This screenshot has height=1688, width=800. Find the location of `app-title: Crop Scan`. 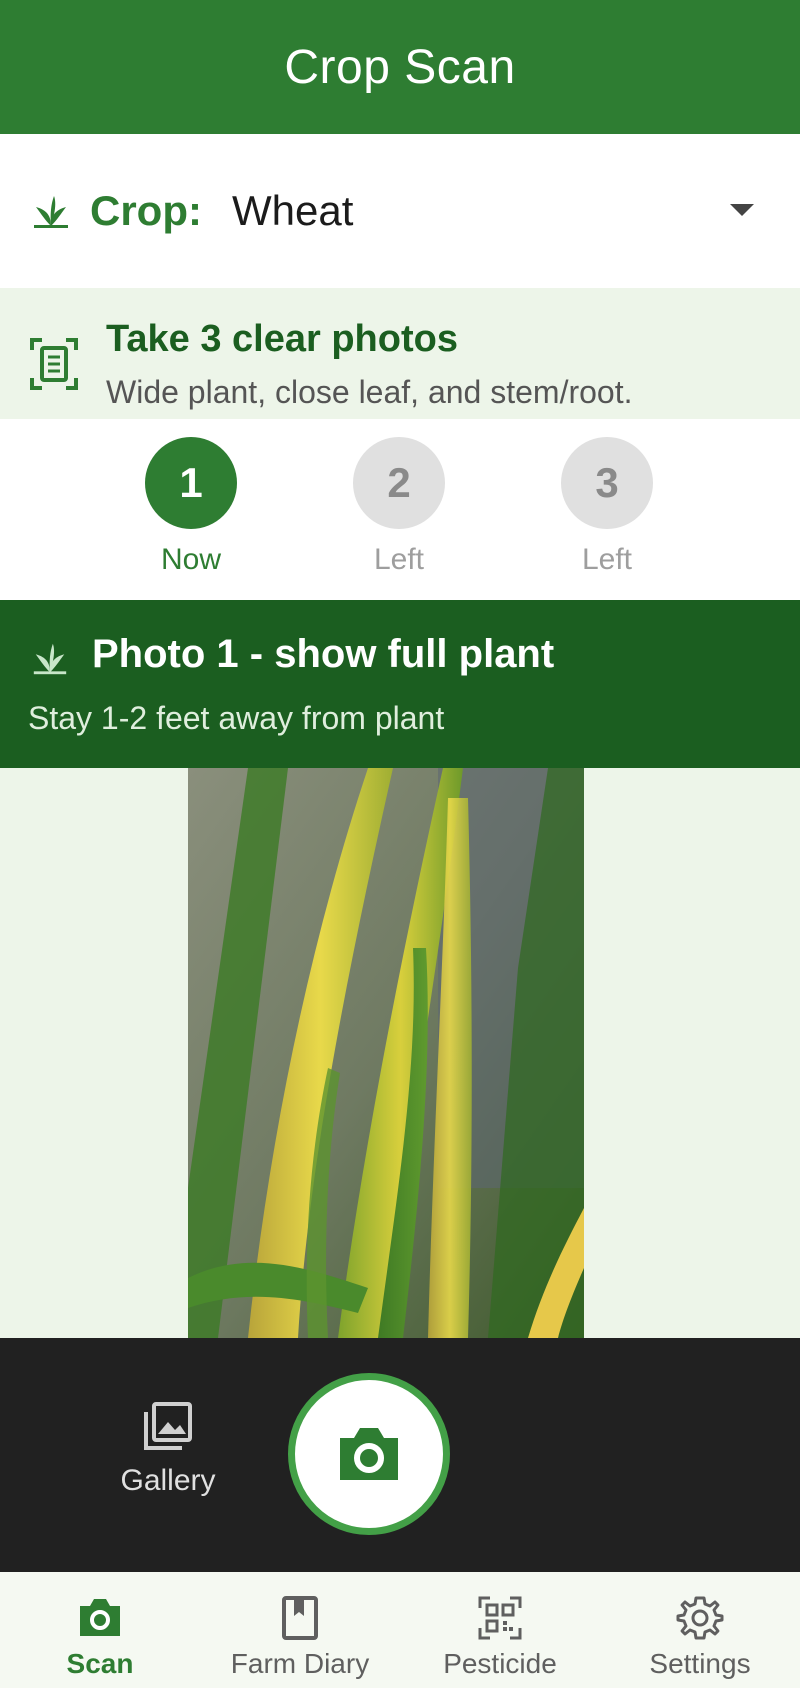

app-title: Crop Scan is located at coordinates (400, 67).